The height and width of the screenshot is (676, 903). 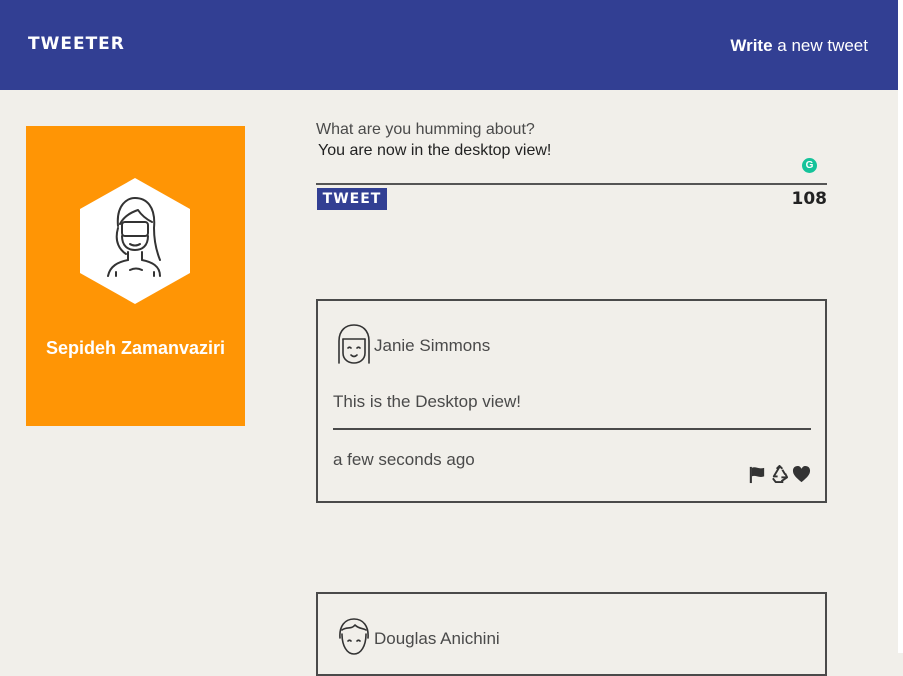 What do you see at coordinates (76, 44) in the screenshot?
I see `brand-logo: TWEETER` at bounding box center [76, 44].